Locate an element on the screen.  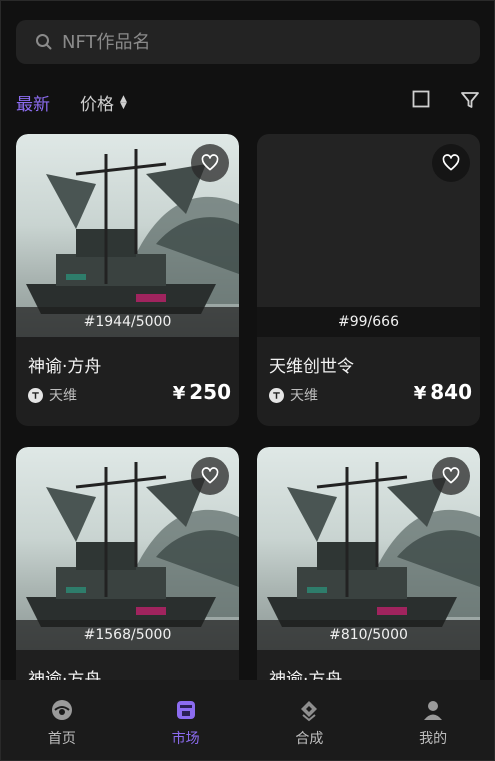
product-card: #810/5000 神谕·方舟 is located at coordinates (368, 563).